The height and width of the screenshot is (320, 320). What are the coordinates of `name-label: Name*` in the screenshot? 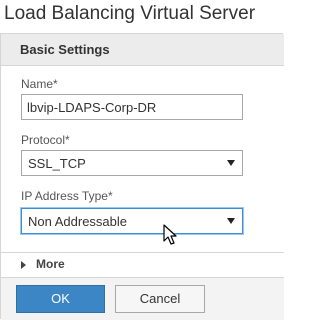 It's located at (39, 84).